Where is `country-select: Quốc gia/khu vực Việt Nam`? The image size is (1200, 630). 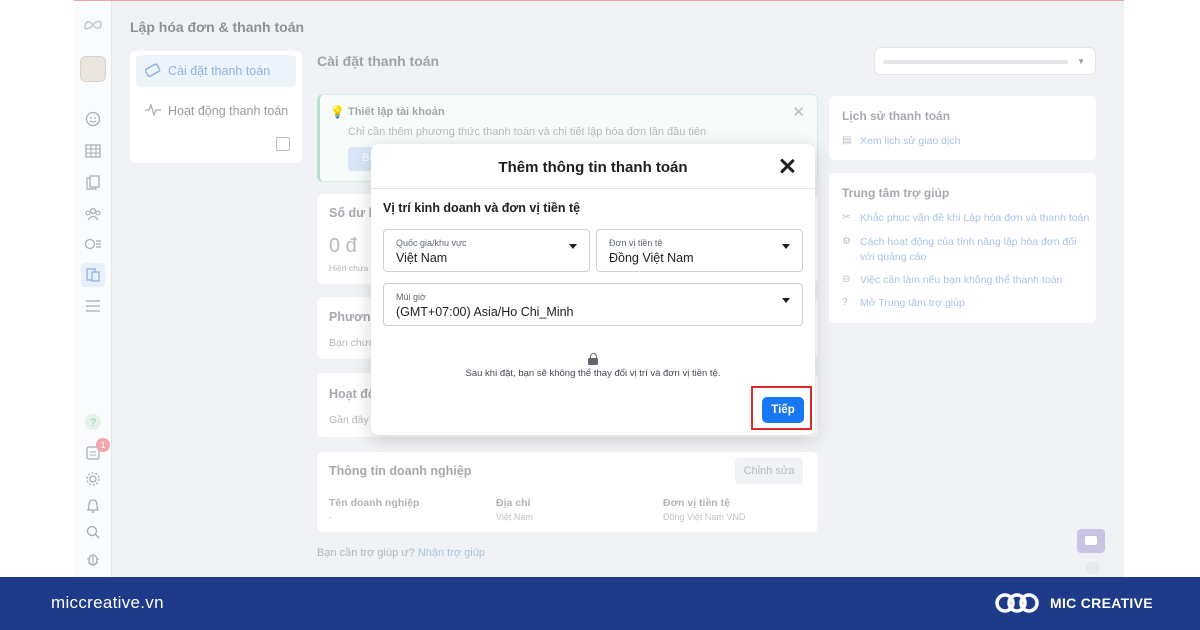
country-select: Quốc gia/khu vực Việt Nam is located at coordinates (486, 250).